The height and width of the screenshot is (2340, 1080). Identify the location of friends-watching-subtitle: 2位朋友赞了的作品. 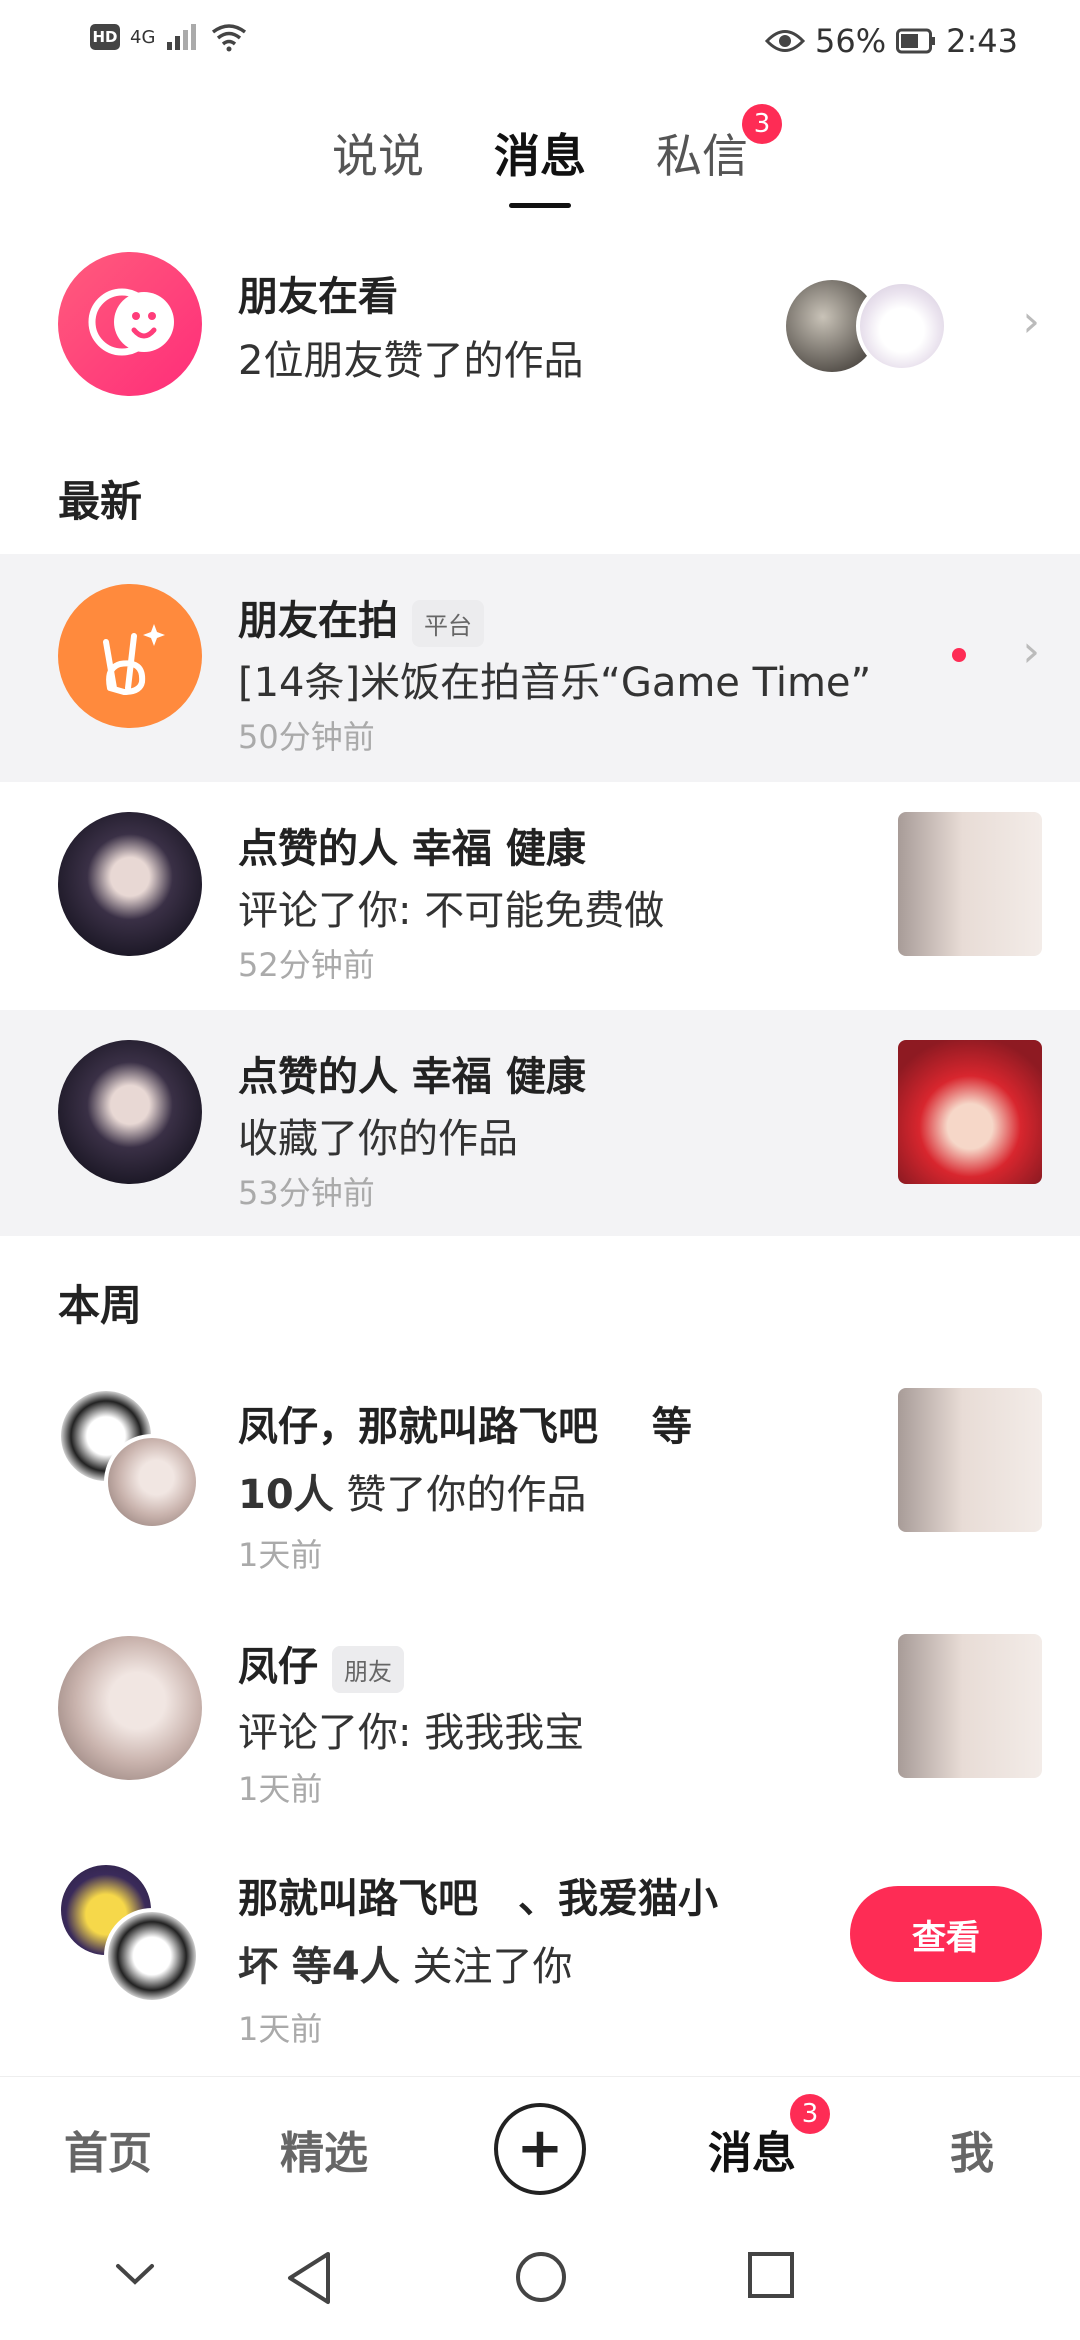
(411, 361).